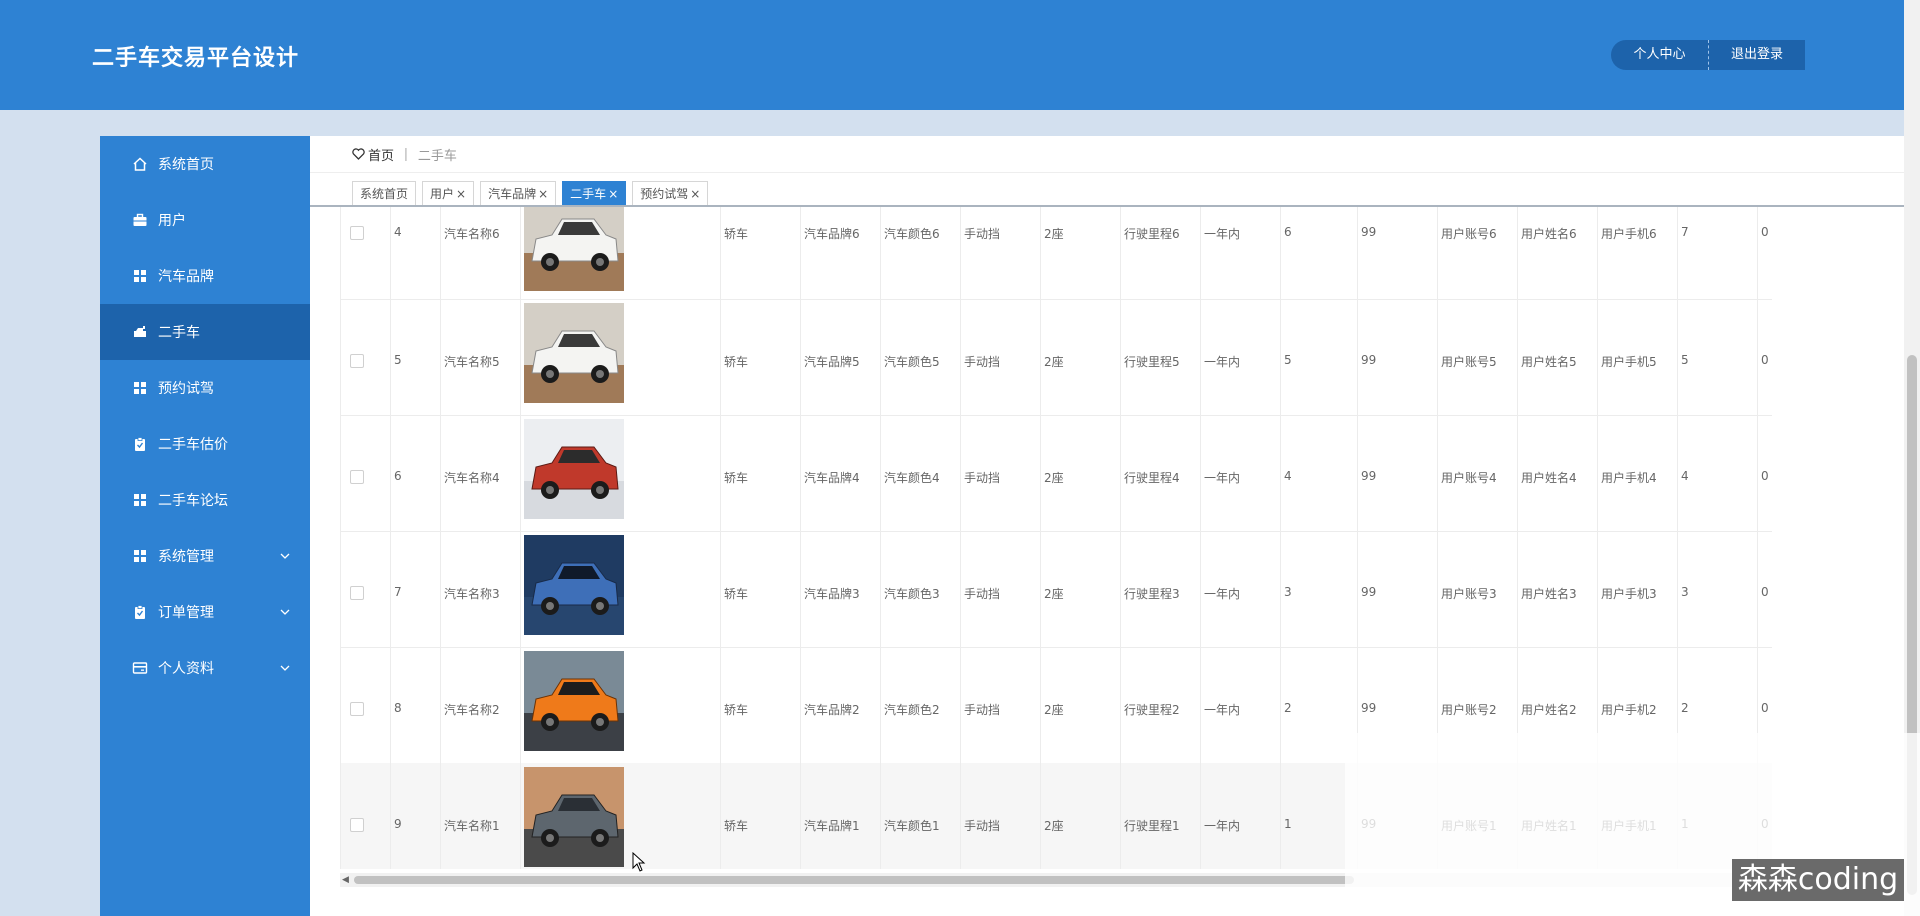 The width and height of the screenshot is (1920, 916). Describe the element at coordinates (480, 589) in the screenshot. I see `cell-name: 汽车名称3` at that location.